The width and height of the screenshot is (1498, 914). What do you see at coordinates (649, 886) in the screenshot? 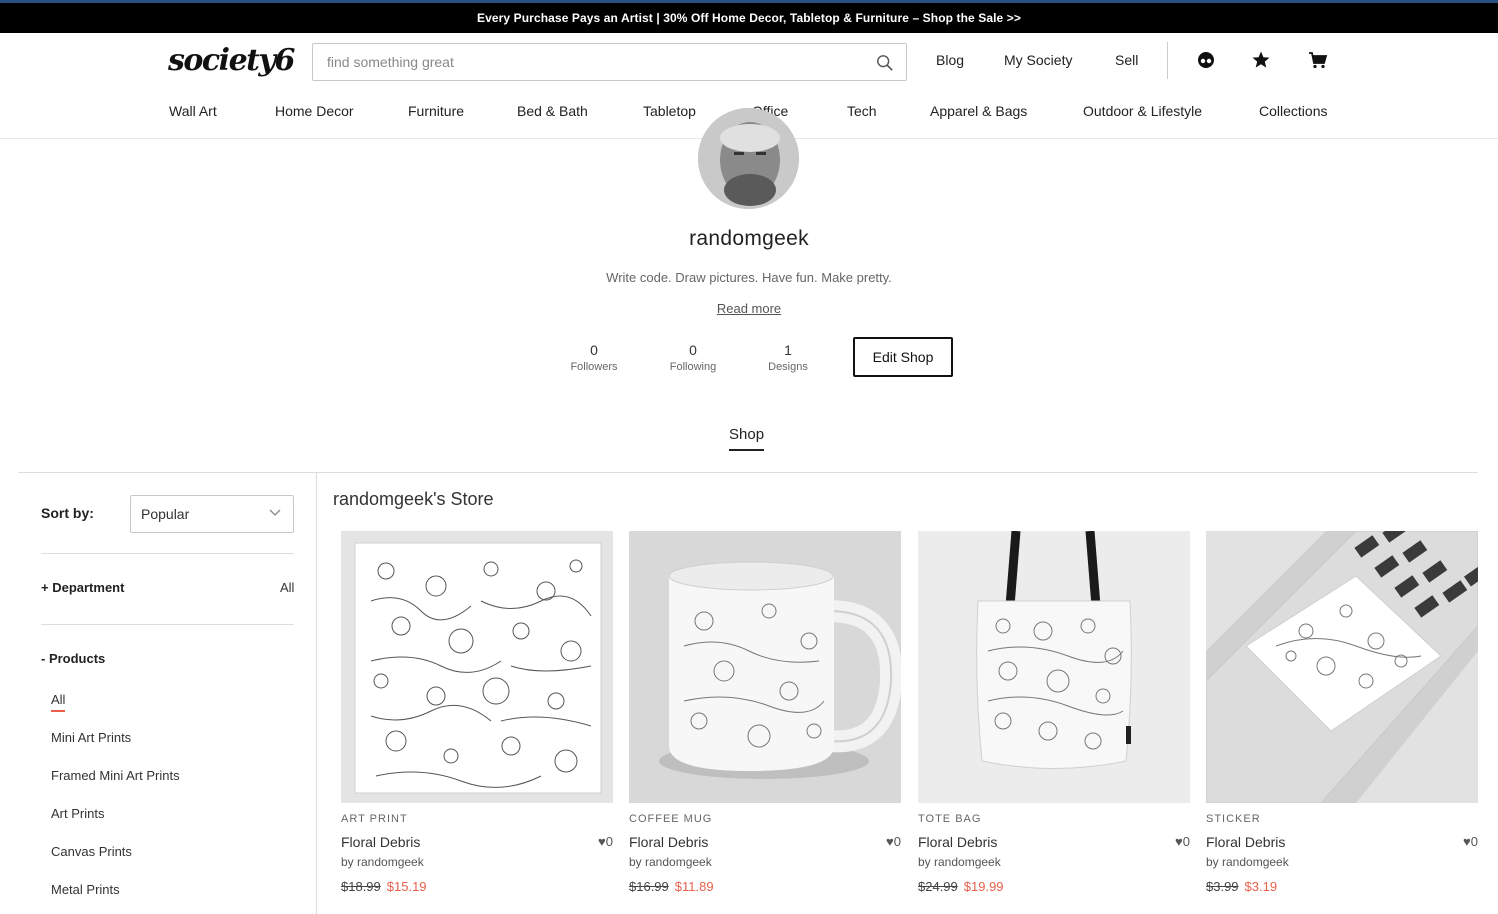
I see `original-price: $16.99` at bounding box center [649, 886].